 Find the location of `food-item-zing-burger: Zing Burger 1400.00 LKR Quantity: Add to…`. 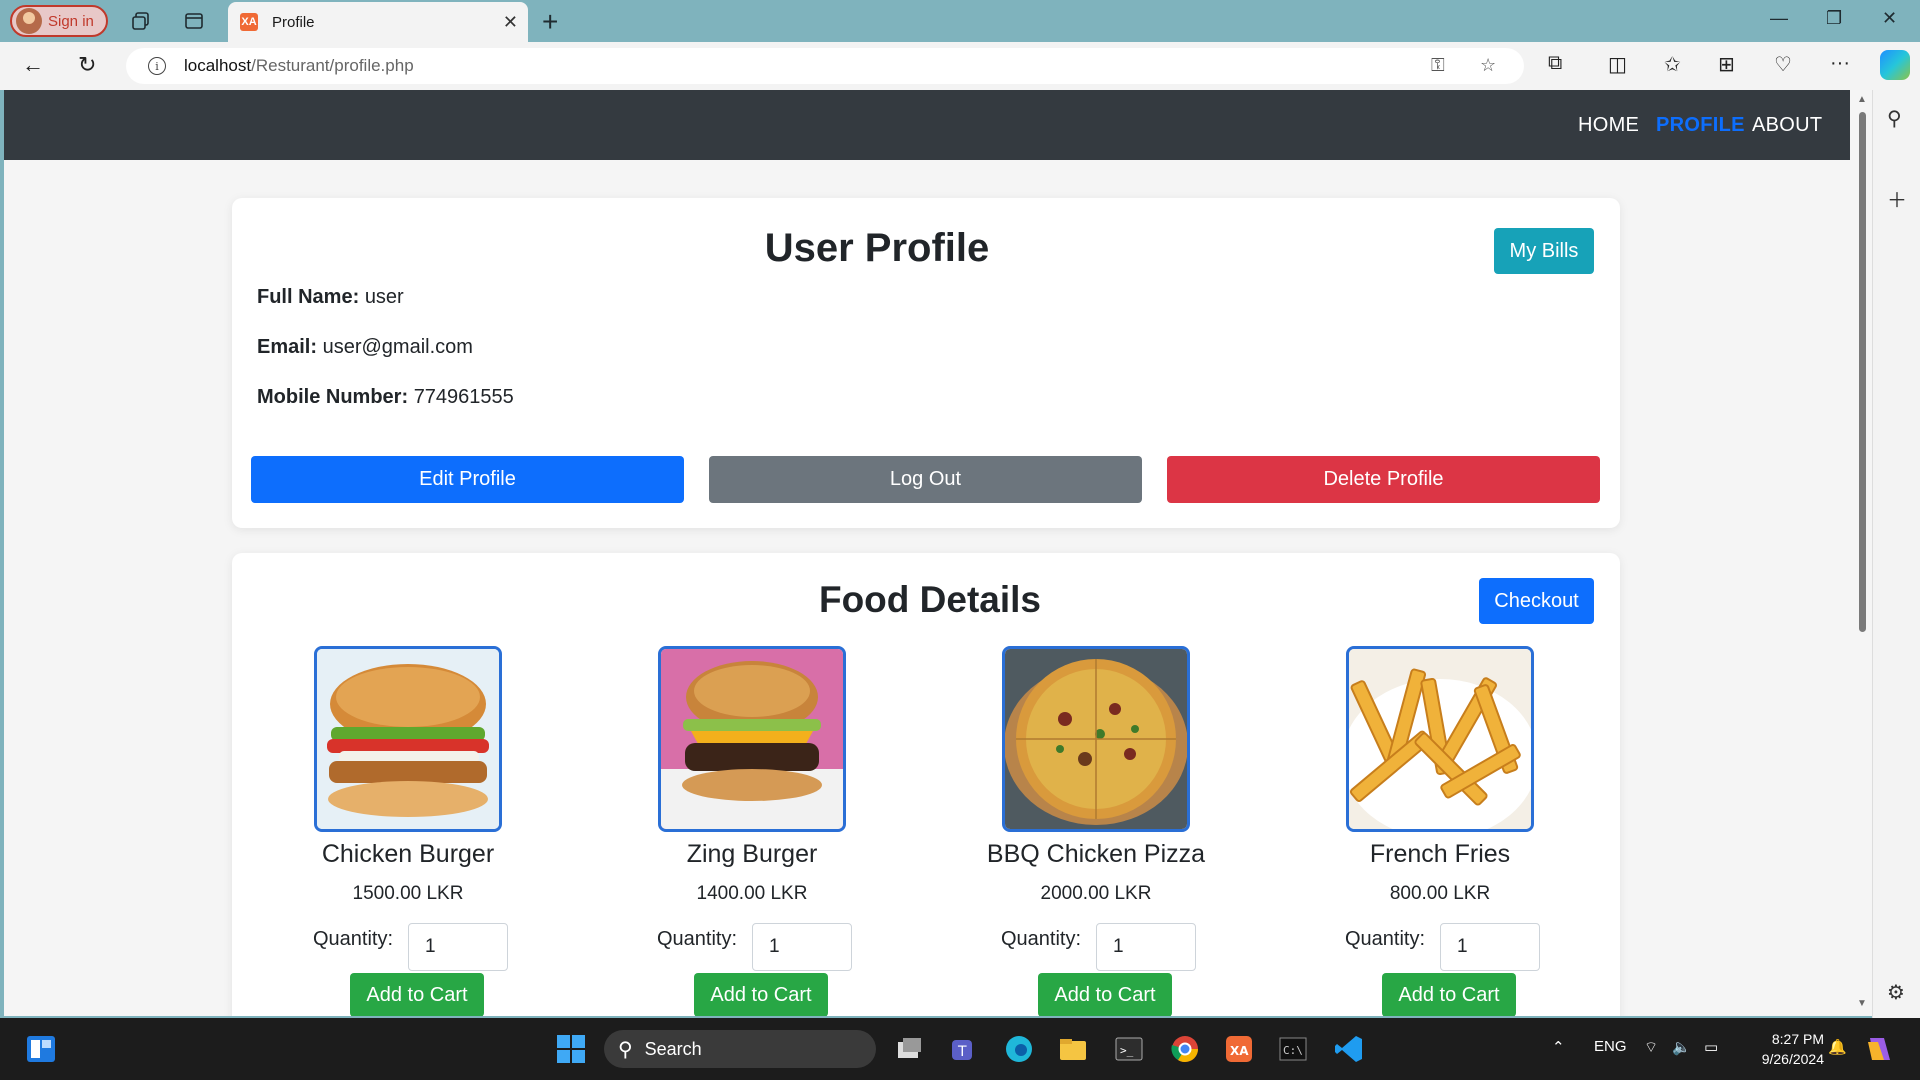

food-item-zing-burger: Zing Burger 1400.00 LKR Quantity: Add to… is located at coordinates (726, 831).